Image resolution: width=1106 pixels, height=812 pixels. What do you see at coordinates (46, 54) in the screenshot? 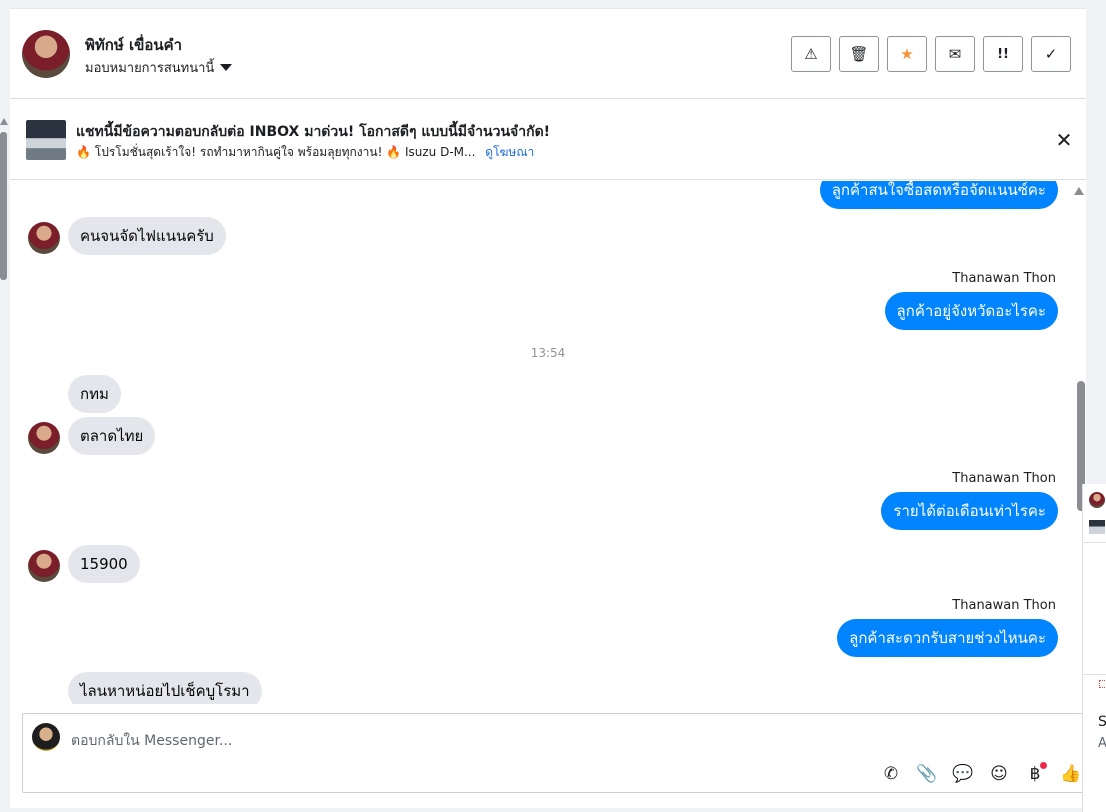
I see `contact-avatar` at bounding box center [46, 54].